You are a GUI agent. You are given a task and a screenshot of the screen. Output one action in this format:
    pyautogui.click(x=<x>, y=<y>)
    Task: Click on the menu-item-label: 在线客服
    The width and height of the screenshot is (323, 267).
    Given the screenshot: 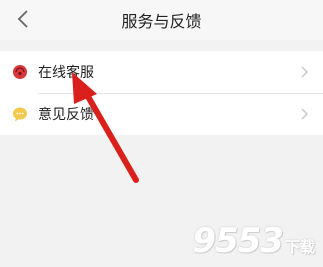 What is the action you would take?
    pyautogui.click(x=66, y=72)
    